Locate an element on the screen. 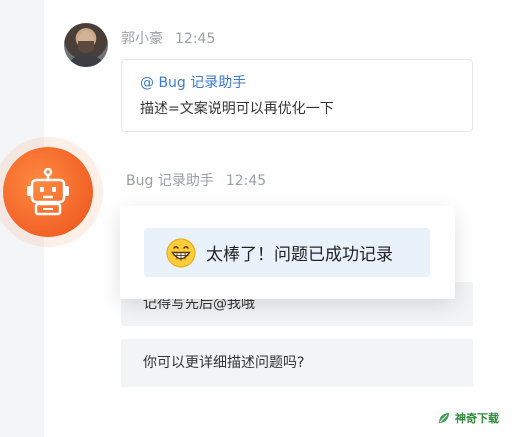  message-bubble: @ Bug 记录助手 描述=文案说明可以再优化一下 is located at coordinates (297, 95).